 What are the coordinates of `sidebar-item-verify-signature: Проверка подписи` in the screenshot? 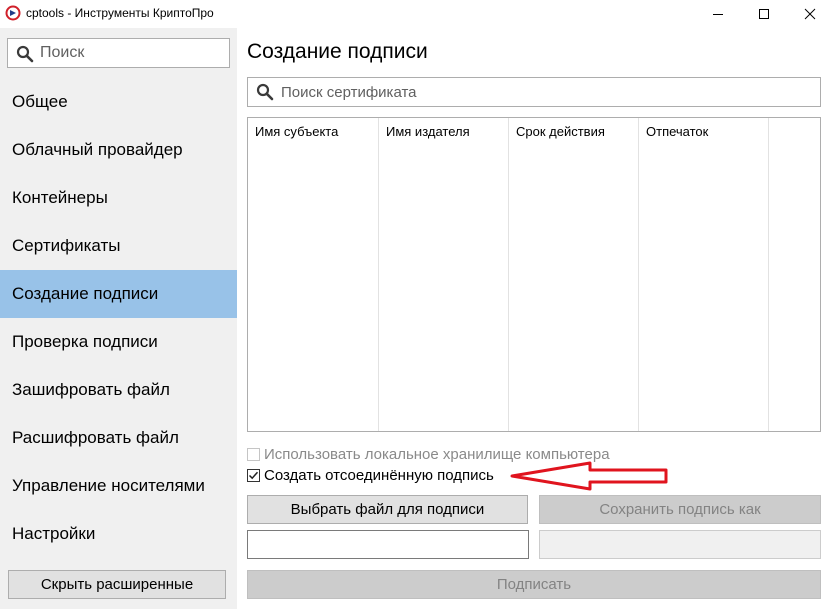 It's located at (118, 342).